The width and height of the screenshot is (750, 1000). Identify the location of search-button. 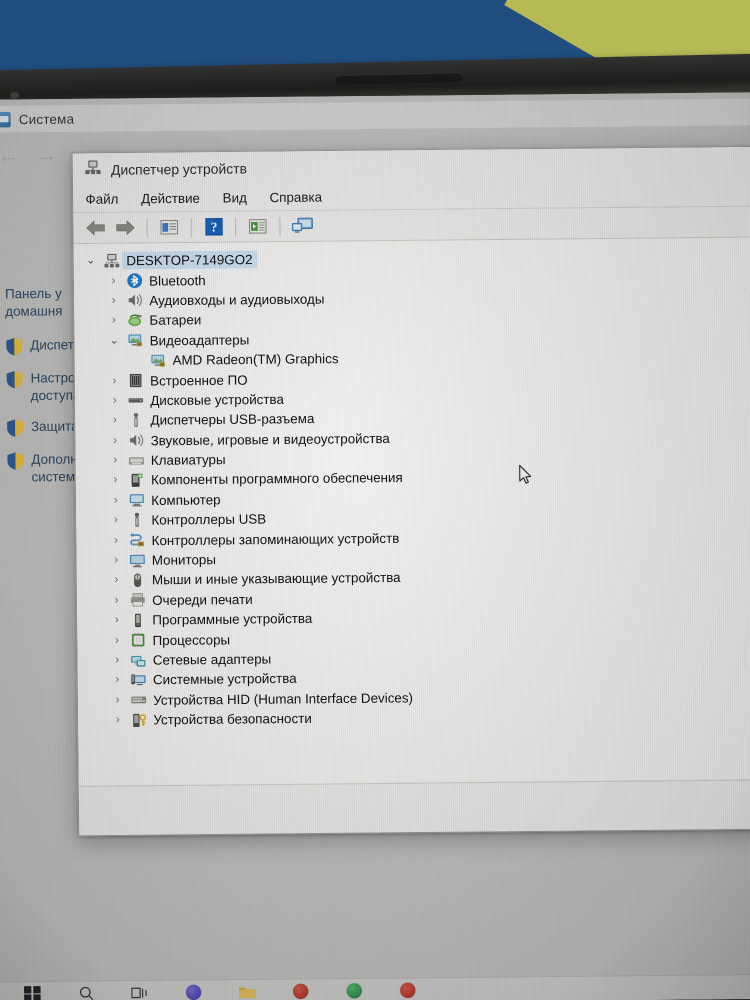
(86, 990).